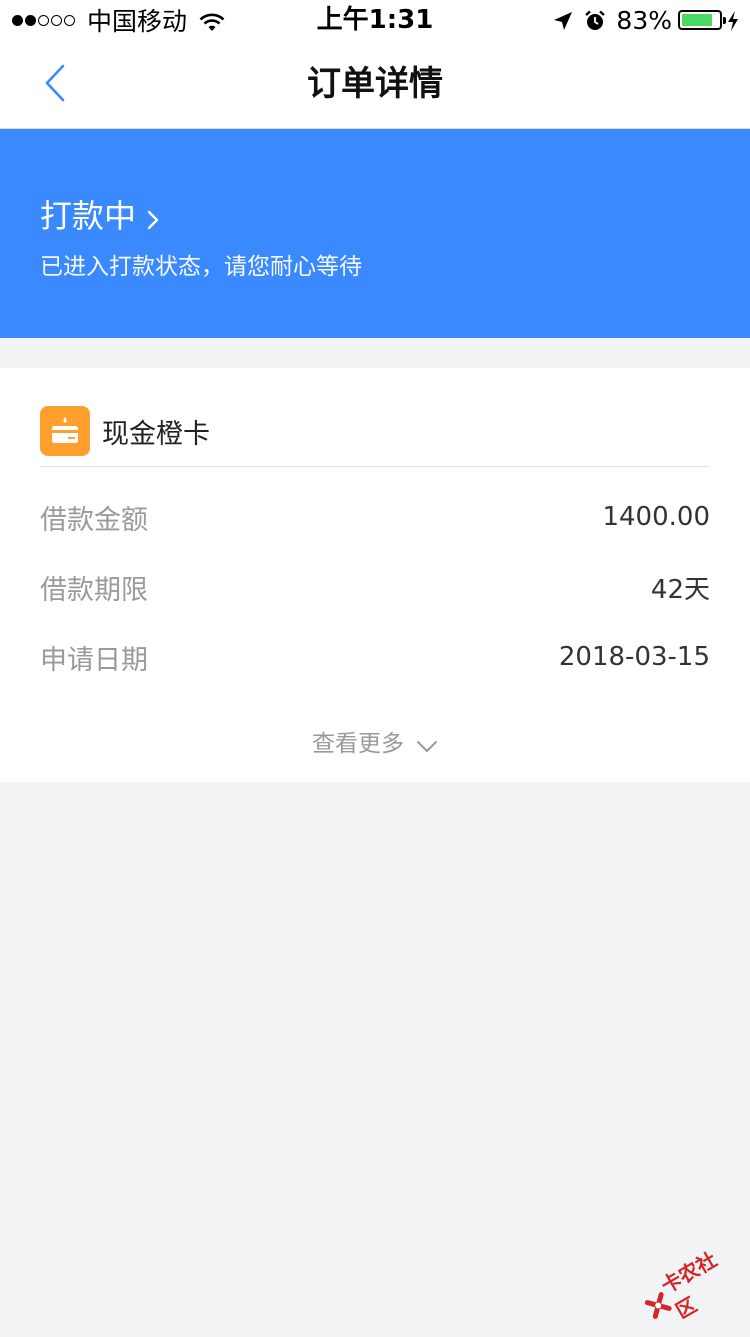  Describe the element at coordinates (153, 216) in the screenshot. I see `chevron-right-icon` at that location.